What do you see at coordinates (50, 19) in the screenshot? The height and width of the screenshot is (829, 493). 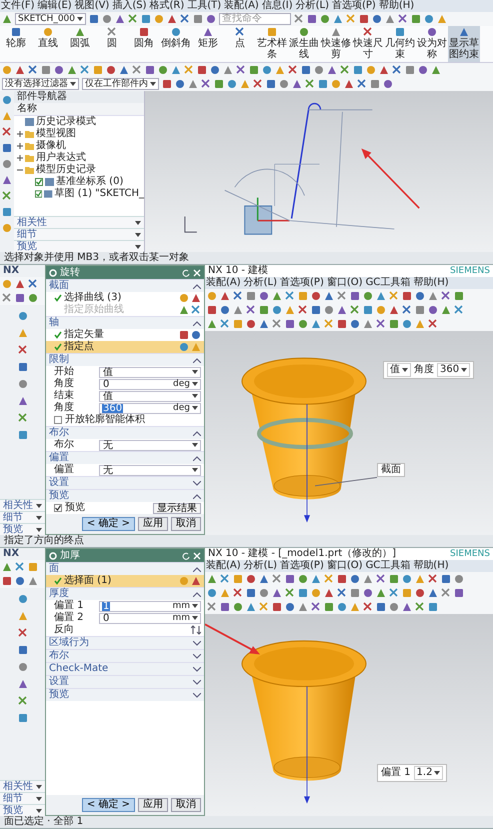 I see `sketch-name-dropdown: SKETCH_000` at bounding box center [50, 19].